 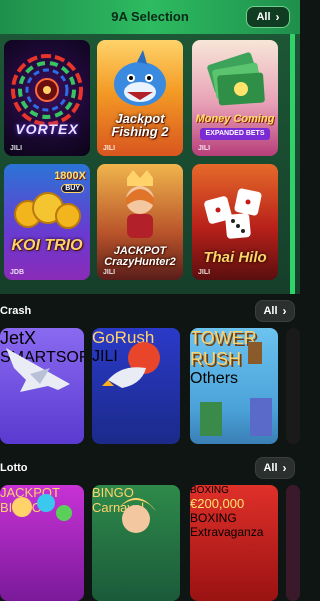 I want to click on game-tile-koi-trio: 1800X BUY KOI TRIO JDB, so click(x=47, y=222).